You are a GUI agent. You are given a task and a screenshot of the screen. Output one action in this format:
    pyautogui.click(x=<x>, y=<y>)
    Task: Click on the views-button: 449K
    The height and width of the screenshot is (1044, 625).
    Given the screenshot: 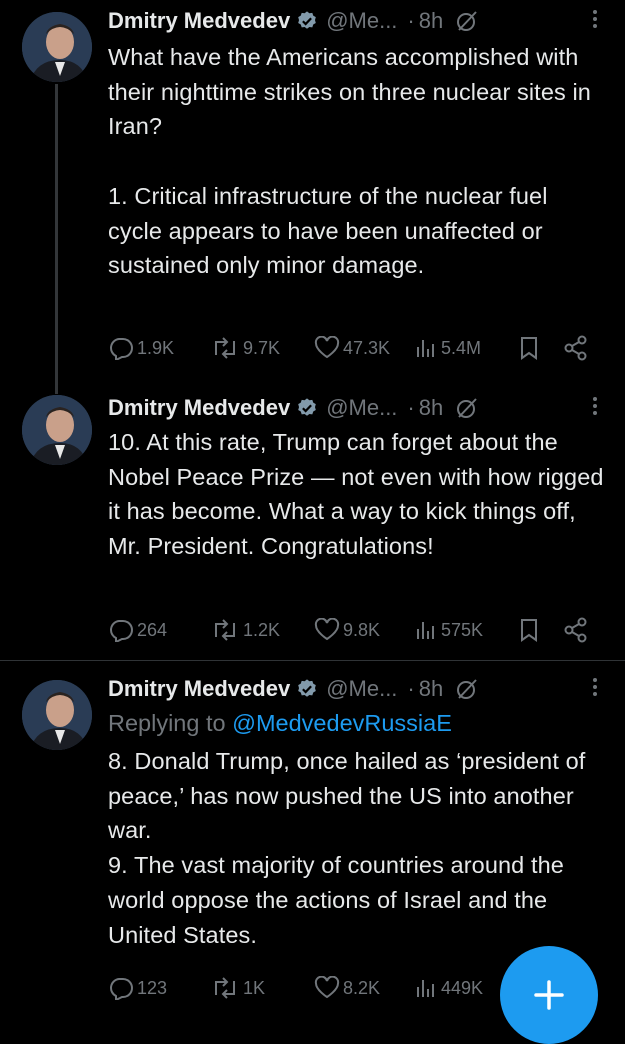 What is the action you would take?
    pyautogui.click(x=448, y=988)
    